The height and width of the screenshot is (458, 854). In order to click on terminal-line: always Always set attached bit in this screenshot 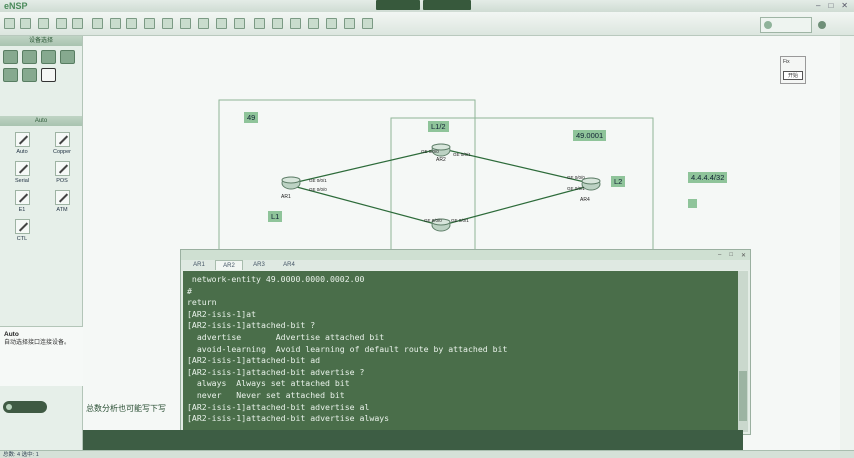, I will do `click(268, 383)`.